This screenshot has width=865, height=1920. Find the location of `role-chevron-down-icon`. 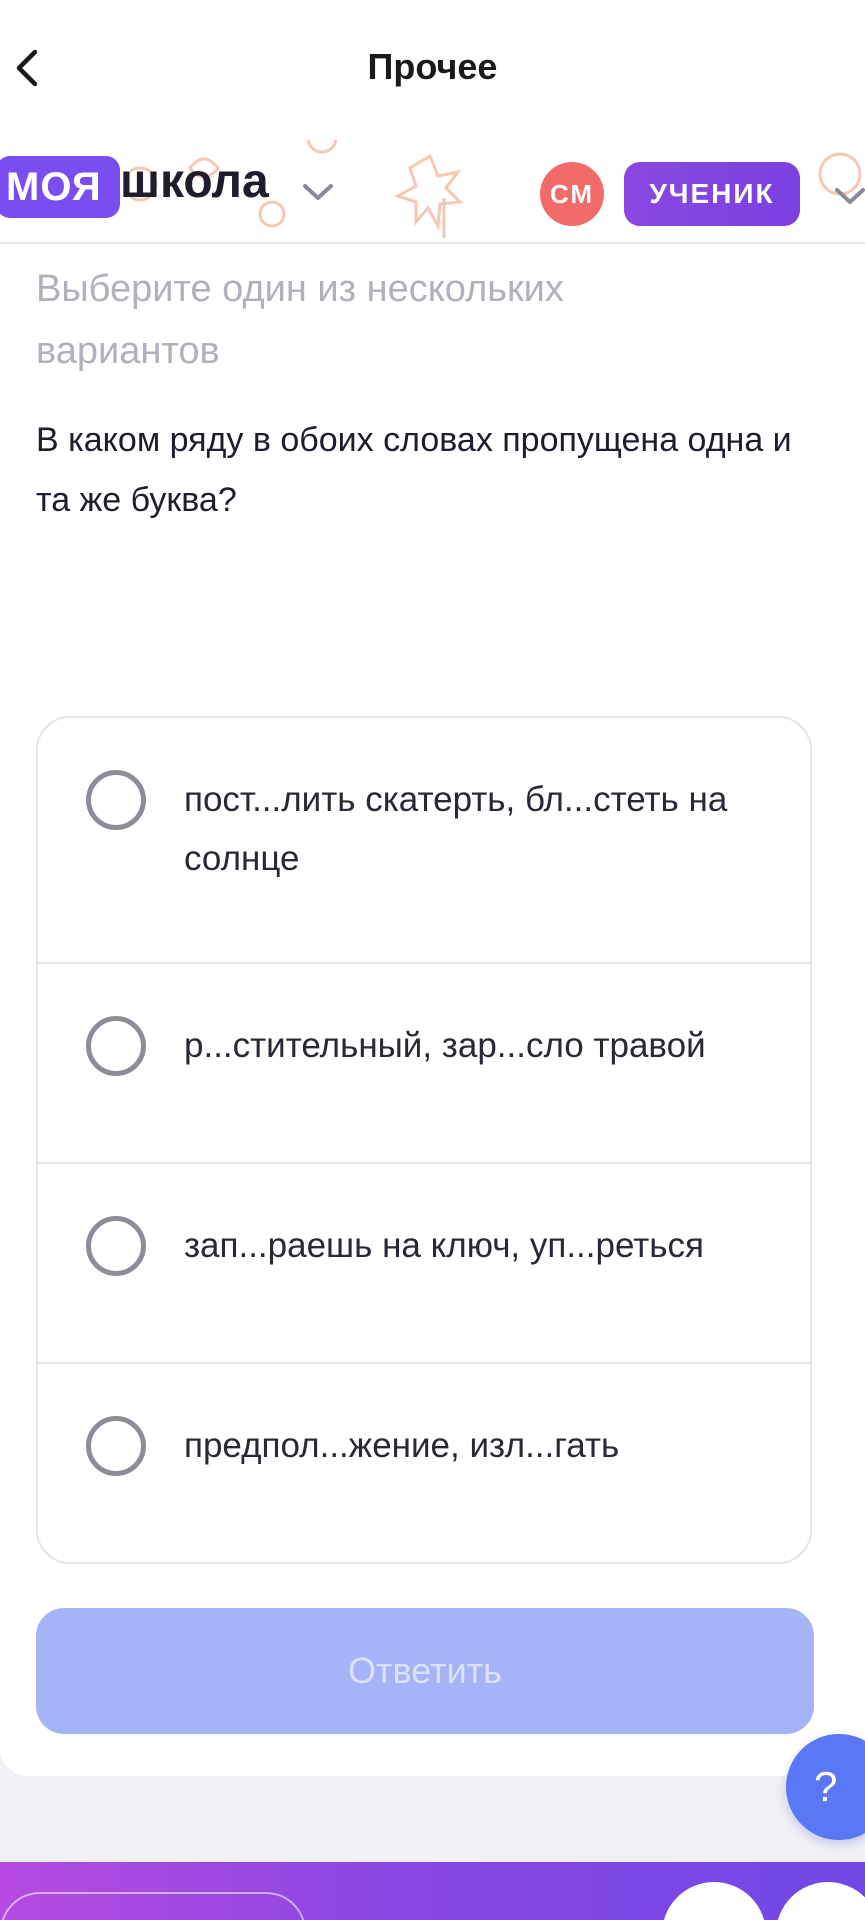

role-chevron-down-icon is located at coordinates (848, 196).